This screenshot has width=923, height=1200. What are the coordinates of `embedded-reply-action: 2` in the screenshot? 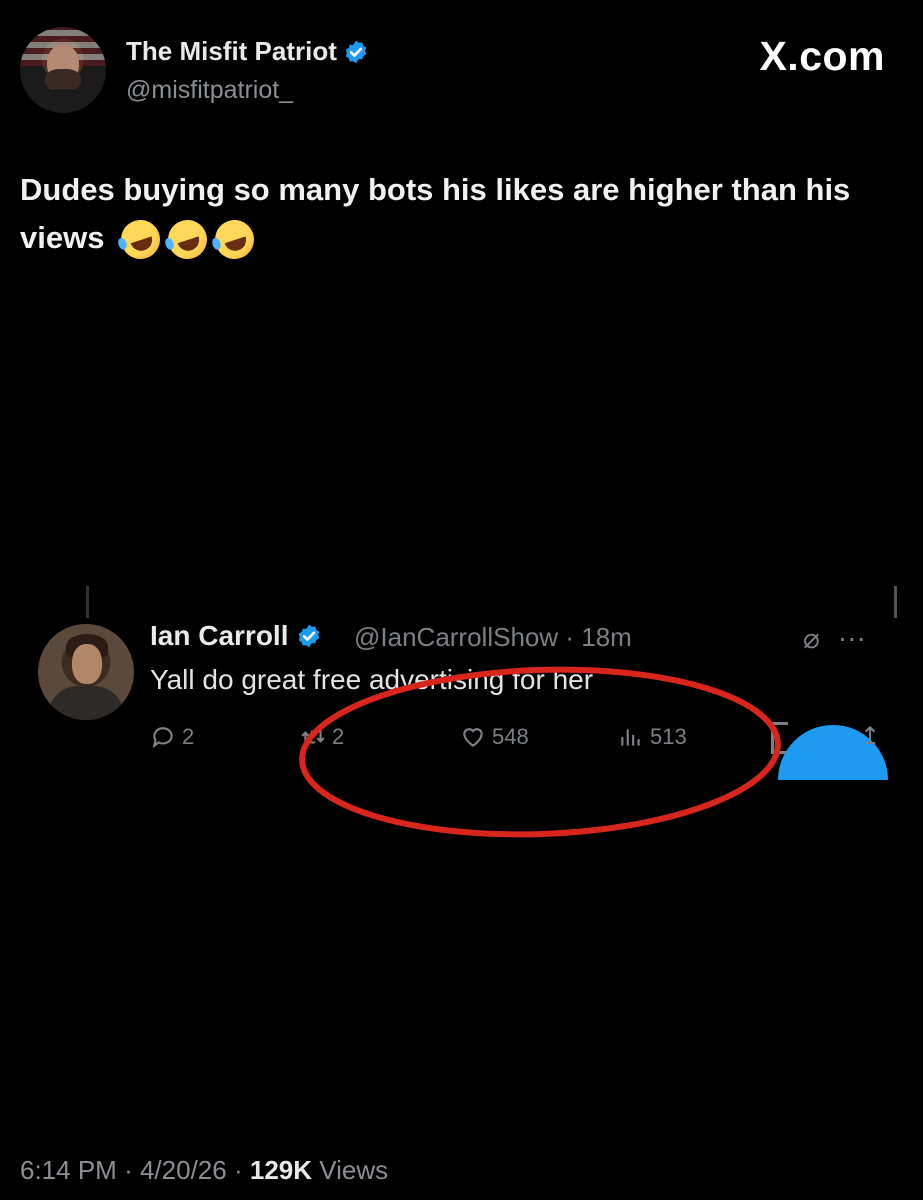 It's located at (172, 737).